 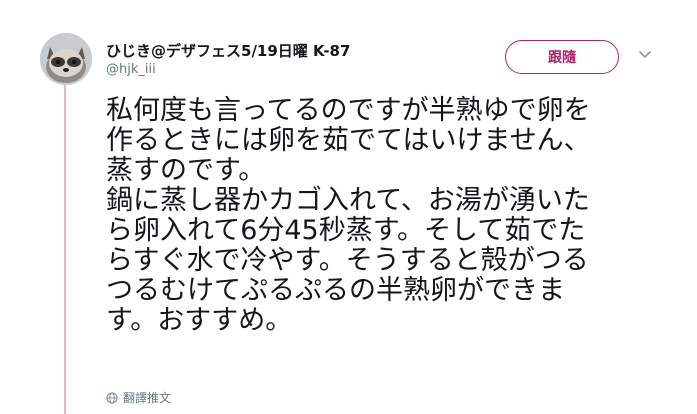 What do you see at coordinates (348, 140) in the screenshot?
I see `tweet-text-line: 作るときには卵を茹でてはいけません、` at bounding box center [348, 140].